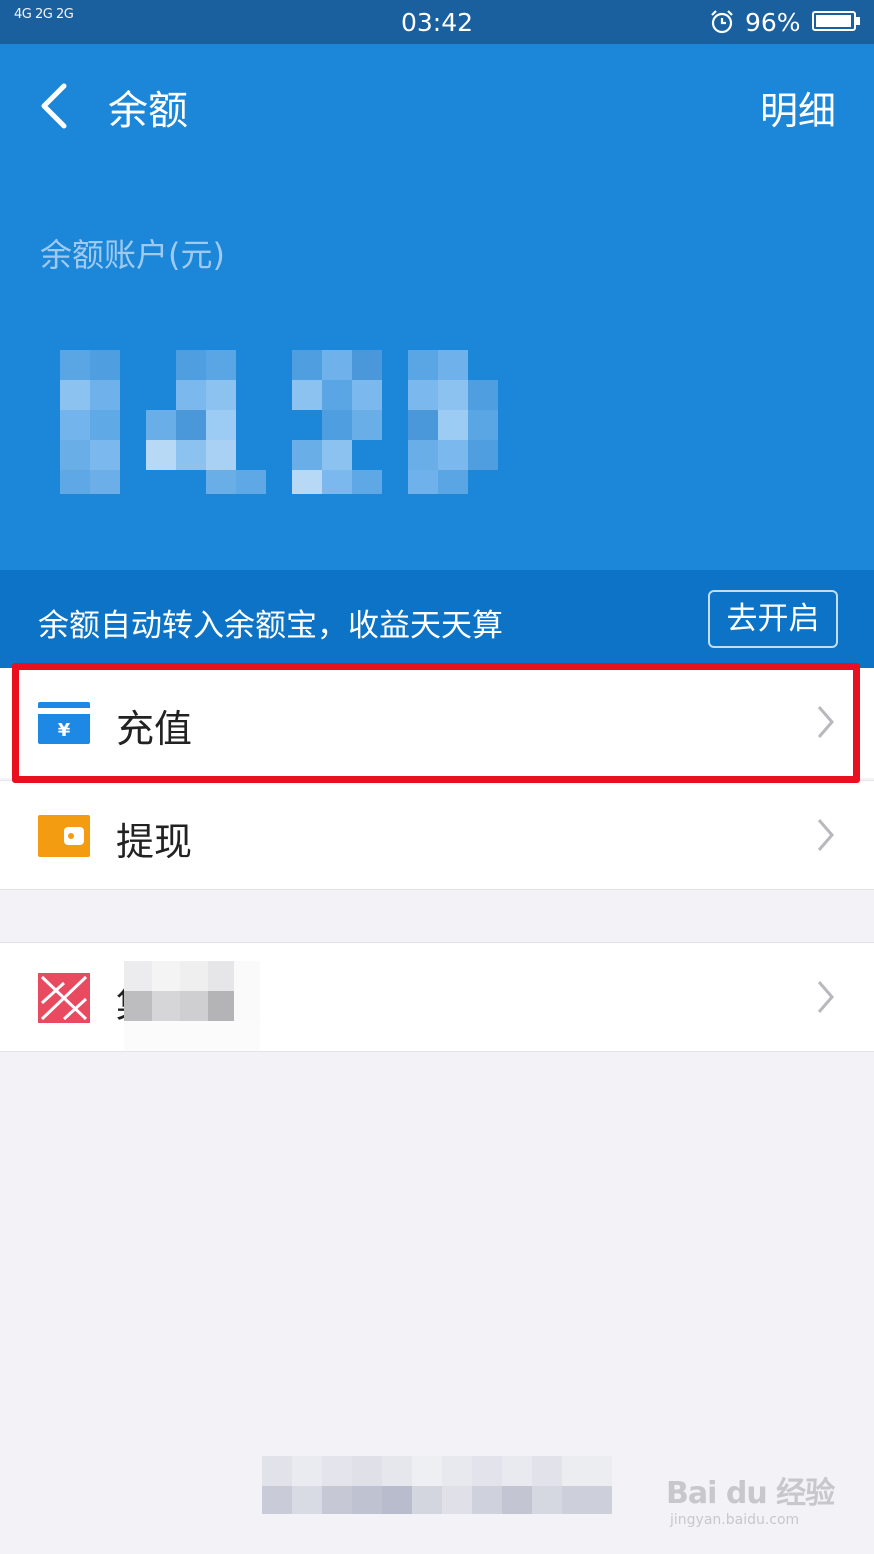 This screenshot has height=1554, width=874. I want to click on watermark-main: Bai du 经验, so click(750, 1493).